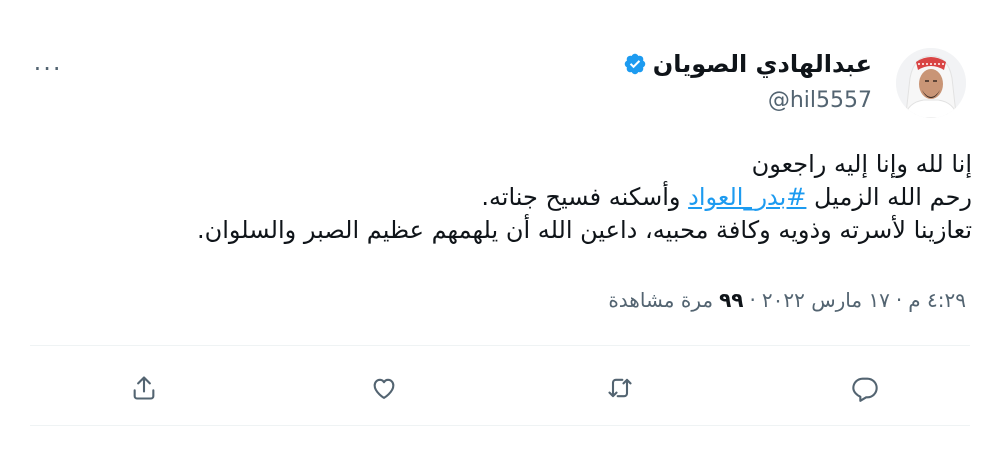 This screenshot has height=459, width=1000. What do you see at coordinates (585, 197) in the screenshot?
I see `tweet-text-line-2-end: وأسكنه فسيح جناته.` at bounding box center [585, 197].